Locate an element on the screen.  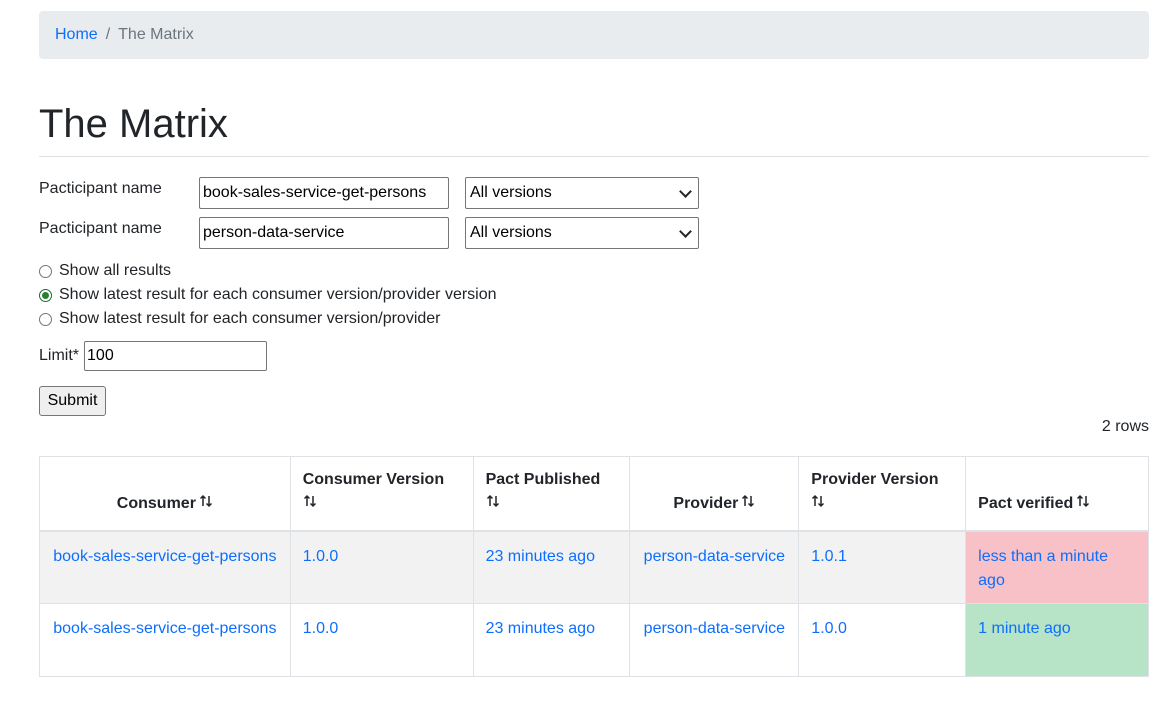
provider-version-cell: 1.0.1 is located at coordinates (882, 567).